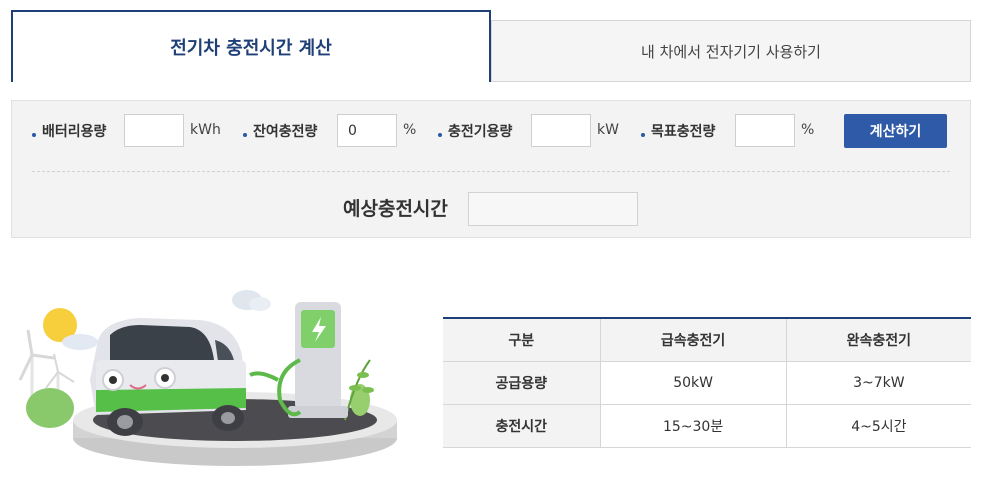 The height and width of the screenshot is (499, 988). What do you see at coordinates (561, 130) in the screenshot?
I see `charger-capacity-input` at bounding box center [561, 130].